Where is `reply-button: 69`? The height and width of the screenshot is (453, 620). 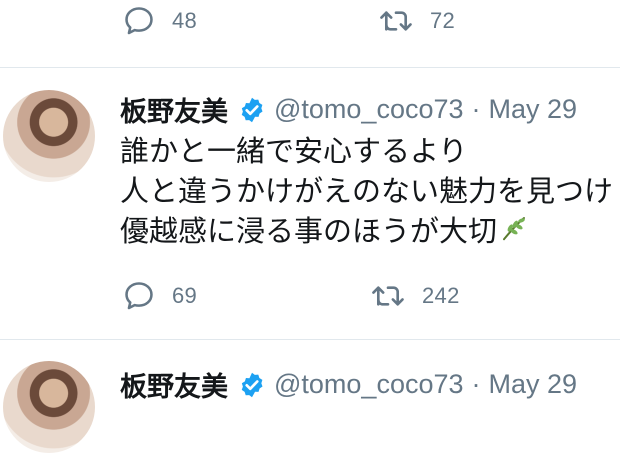
reply-button: 69 is located at coordinates (159, 296).